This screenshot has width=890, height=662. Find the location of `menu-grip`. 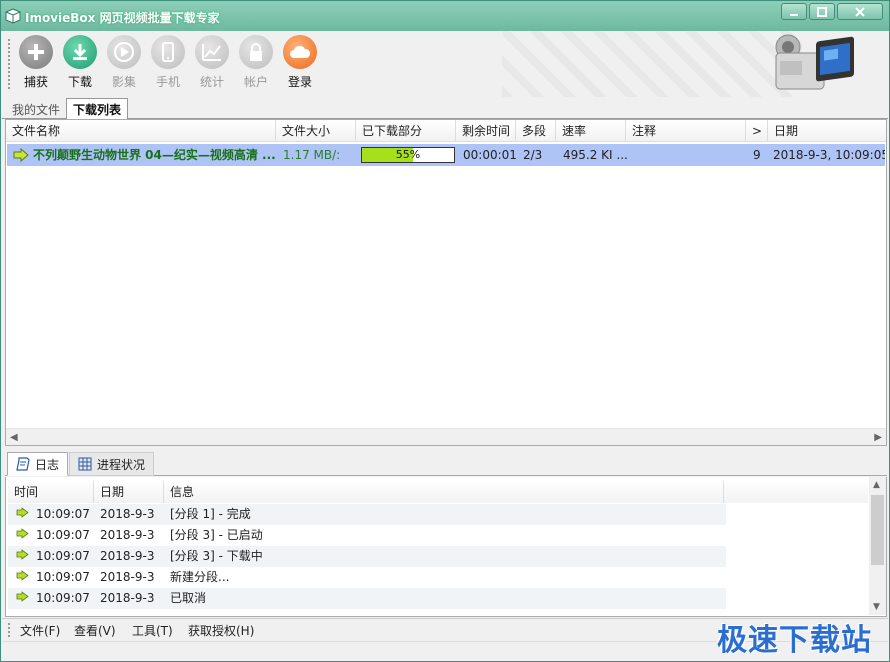

menu-grip is located at coordinates (9, 630).